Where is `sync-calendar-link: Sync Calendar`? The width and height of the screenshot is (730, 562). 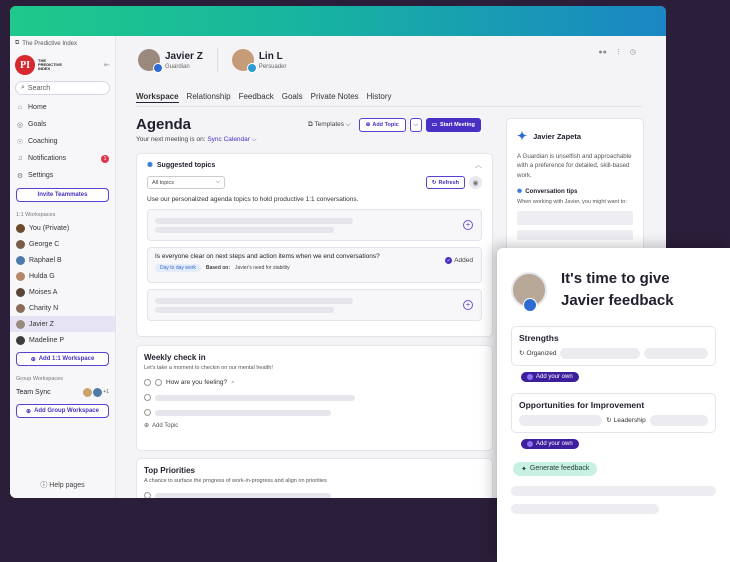
sync-calendar-link: Sync Calendar is located at coordinates (228, 139).